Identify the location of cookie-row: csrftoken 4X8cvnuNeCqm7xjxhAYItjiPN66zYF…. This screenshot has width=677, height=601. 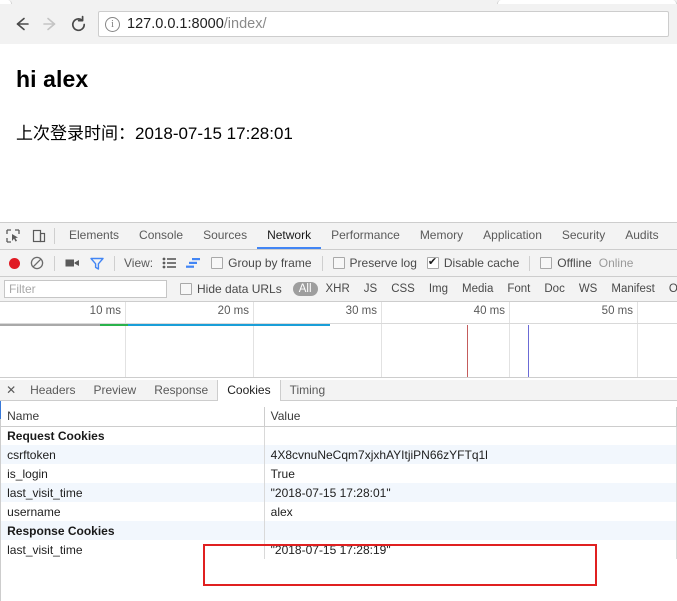
(339, 454).